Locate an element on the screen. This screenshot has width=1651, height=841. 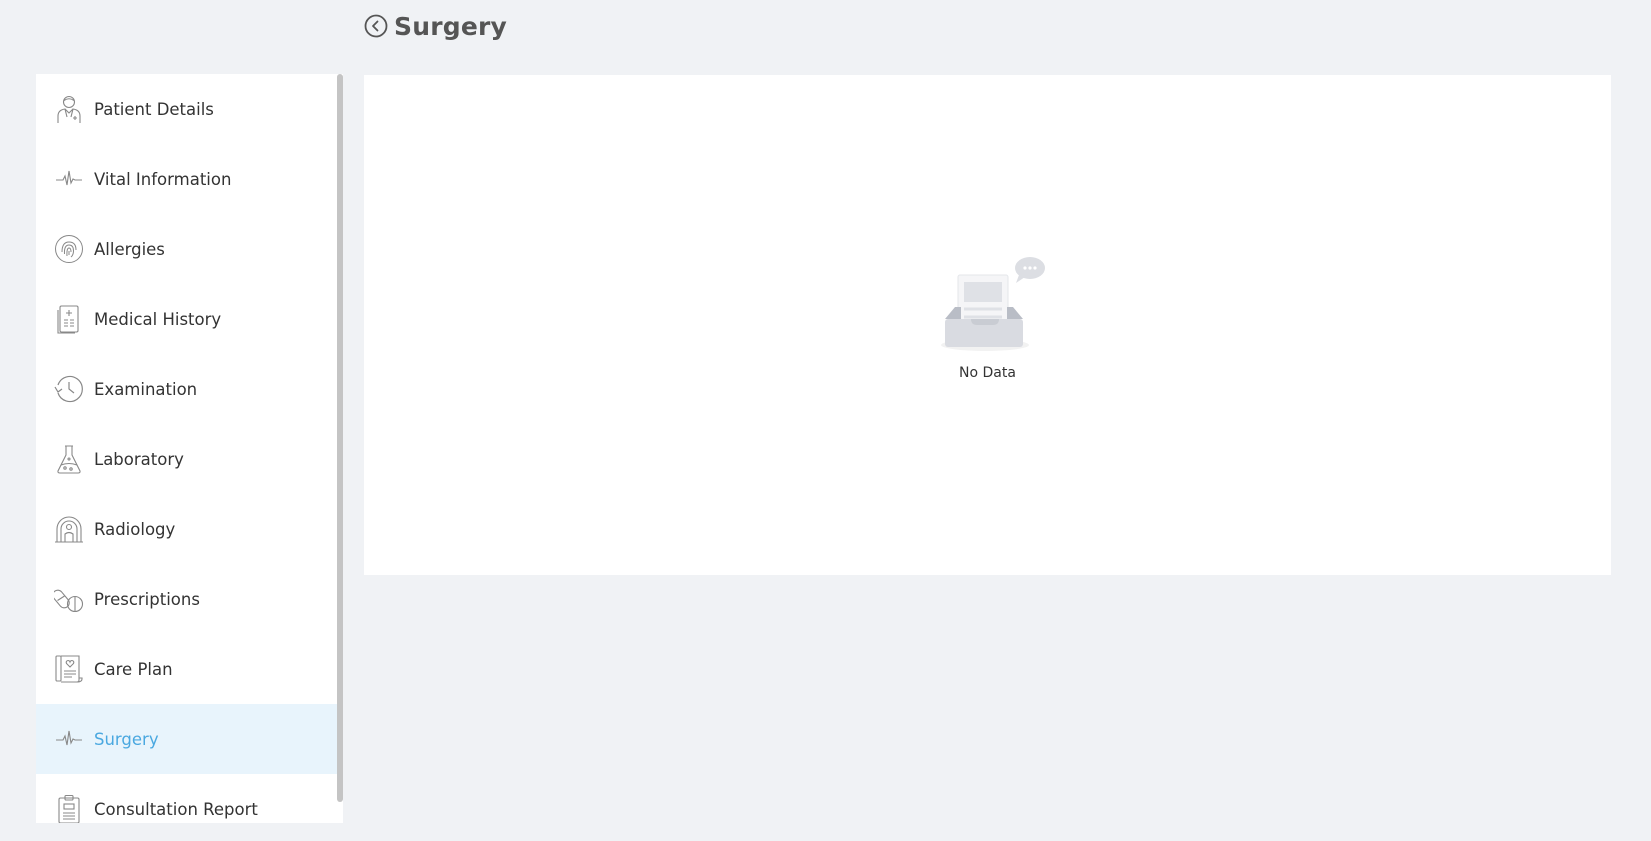
fingerprint-icon is located at coordinates (69, 249).